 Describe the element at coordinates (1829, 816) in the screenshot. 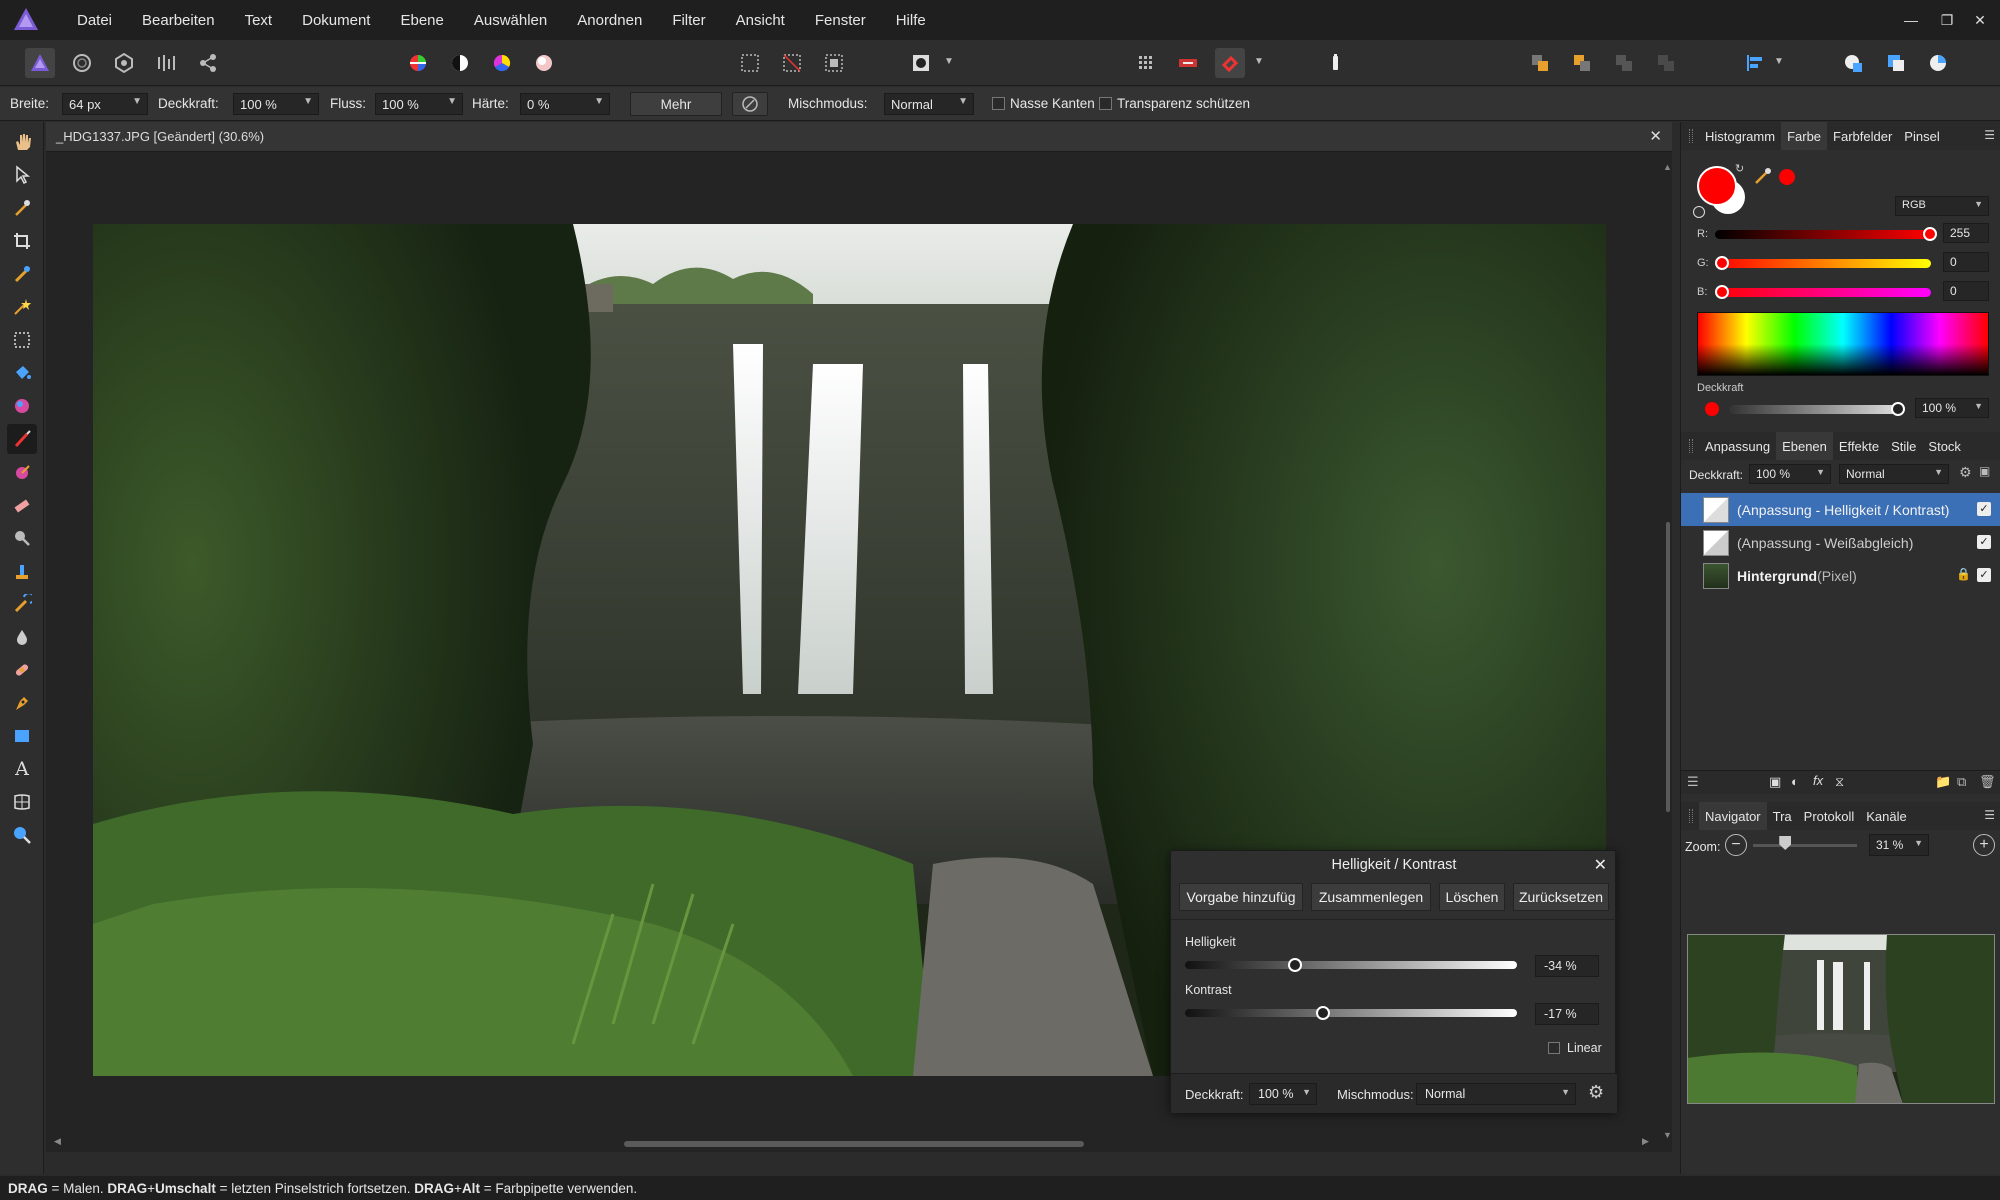

I see `tab-protokoll: Protokoll` at that location.